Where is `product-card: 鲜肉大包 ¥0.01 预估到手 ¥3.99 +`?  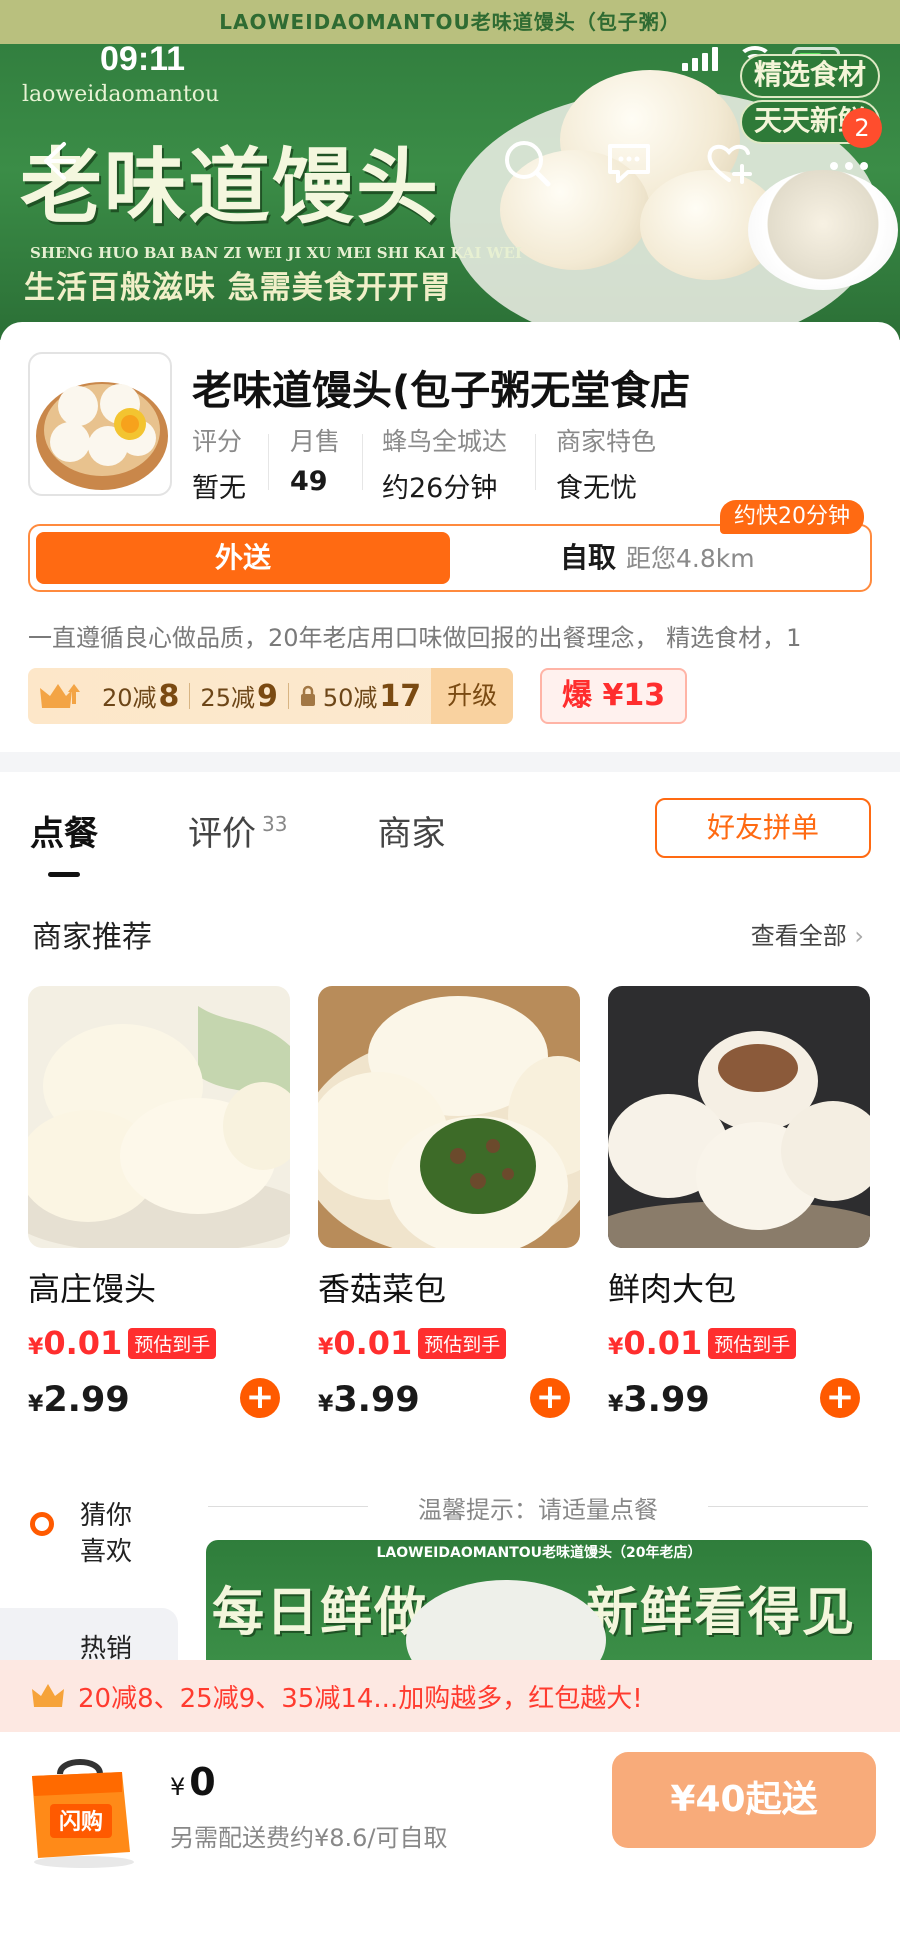 product-card: 鲜肉大包 ¥0.01 预估到手 ¥3.99 + is located at coordinates (739, 1203).